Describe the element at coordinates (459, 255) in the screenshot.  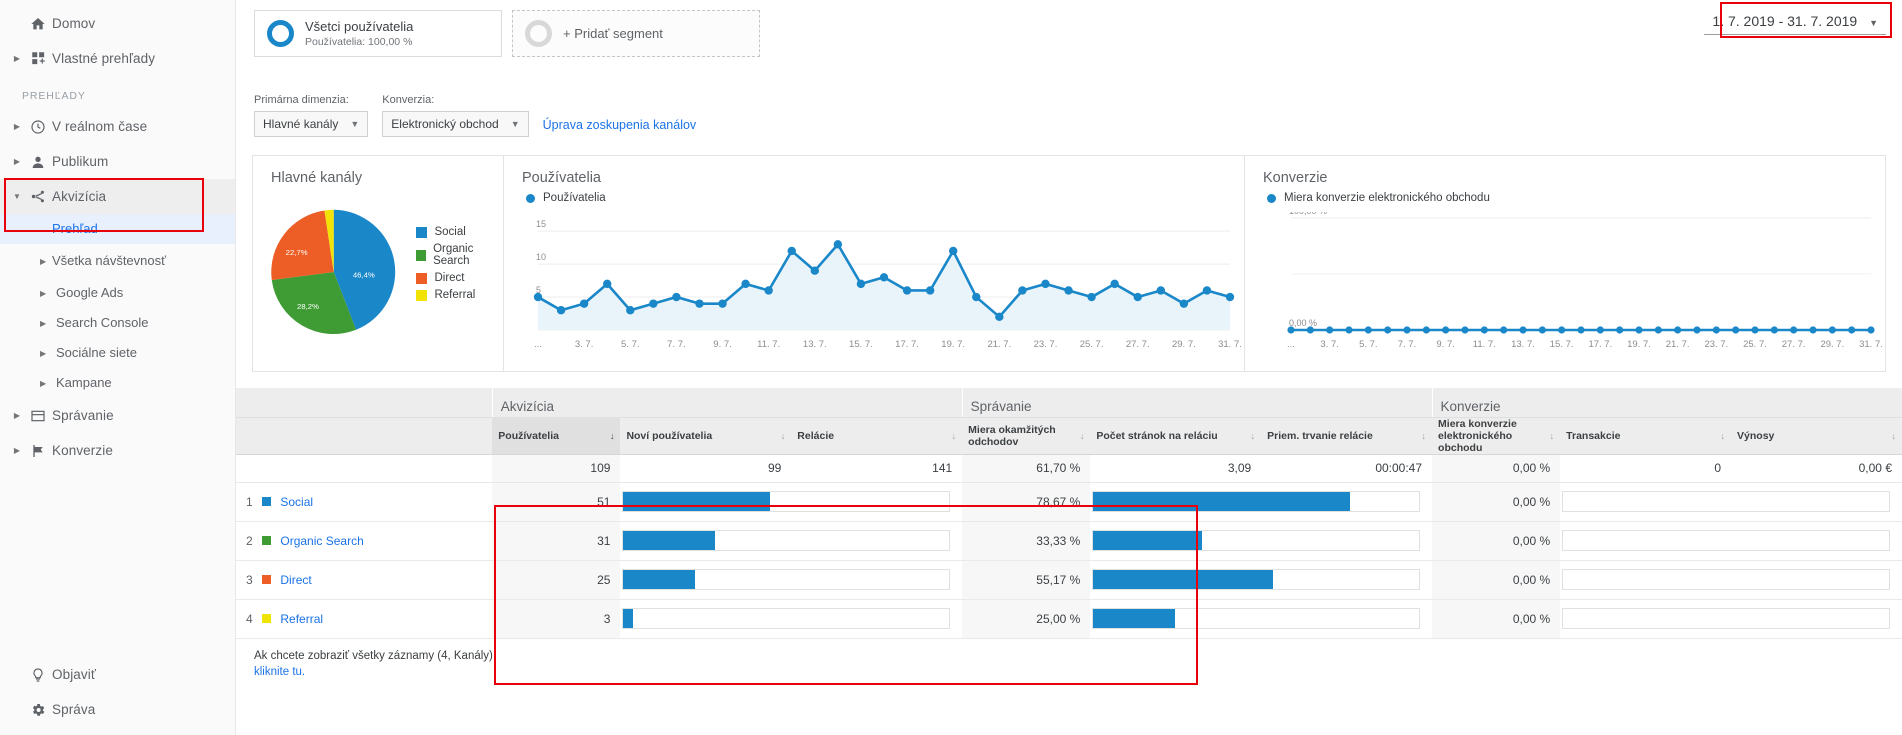
I see `legend-item: Organic Search` at that location.